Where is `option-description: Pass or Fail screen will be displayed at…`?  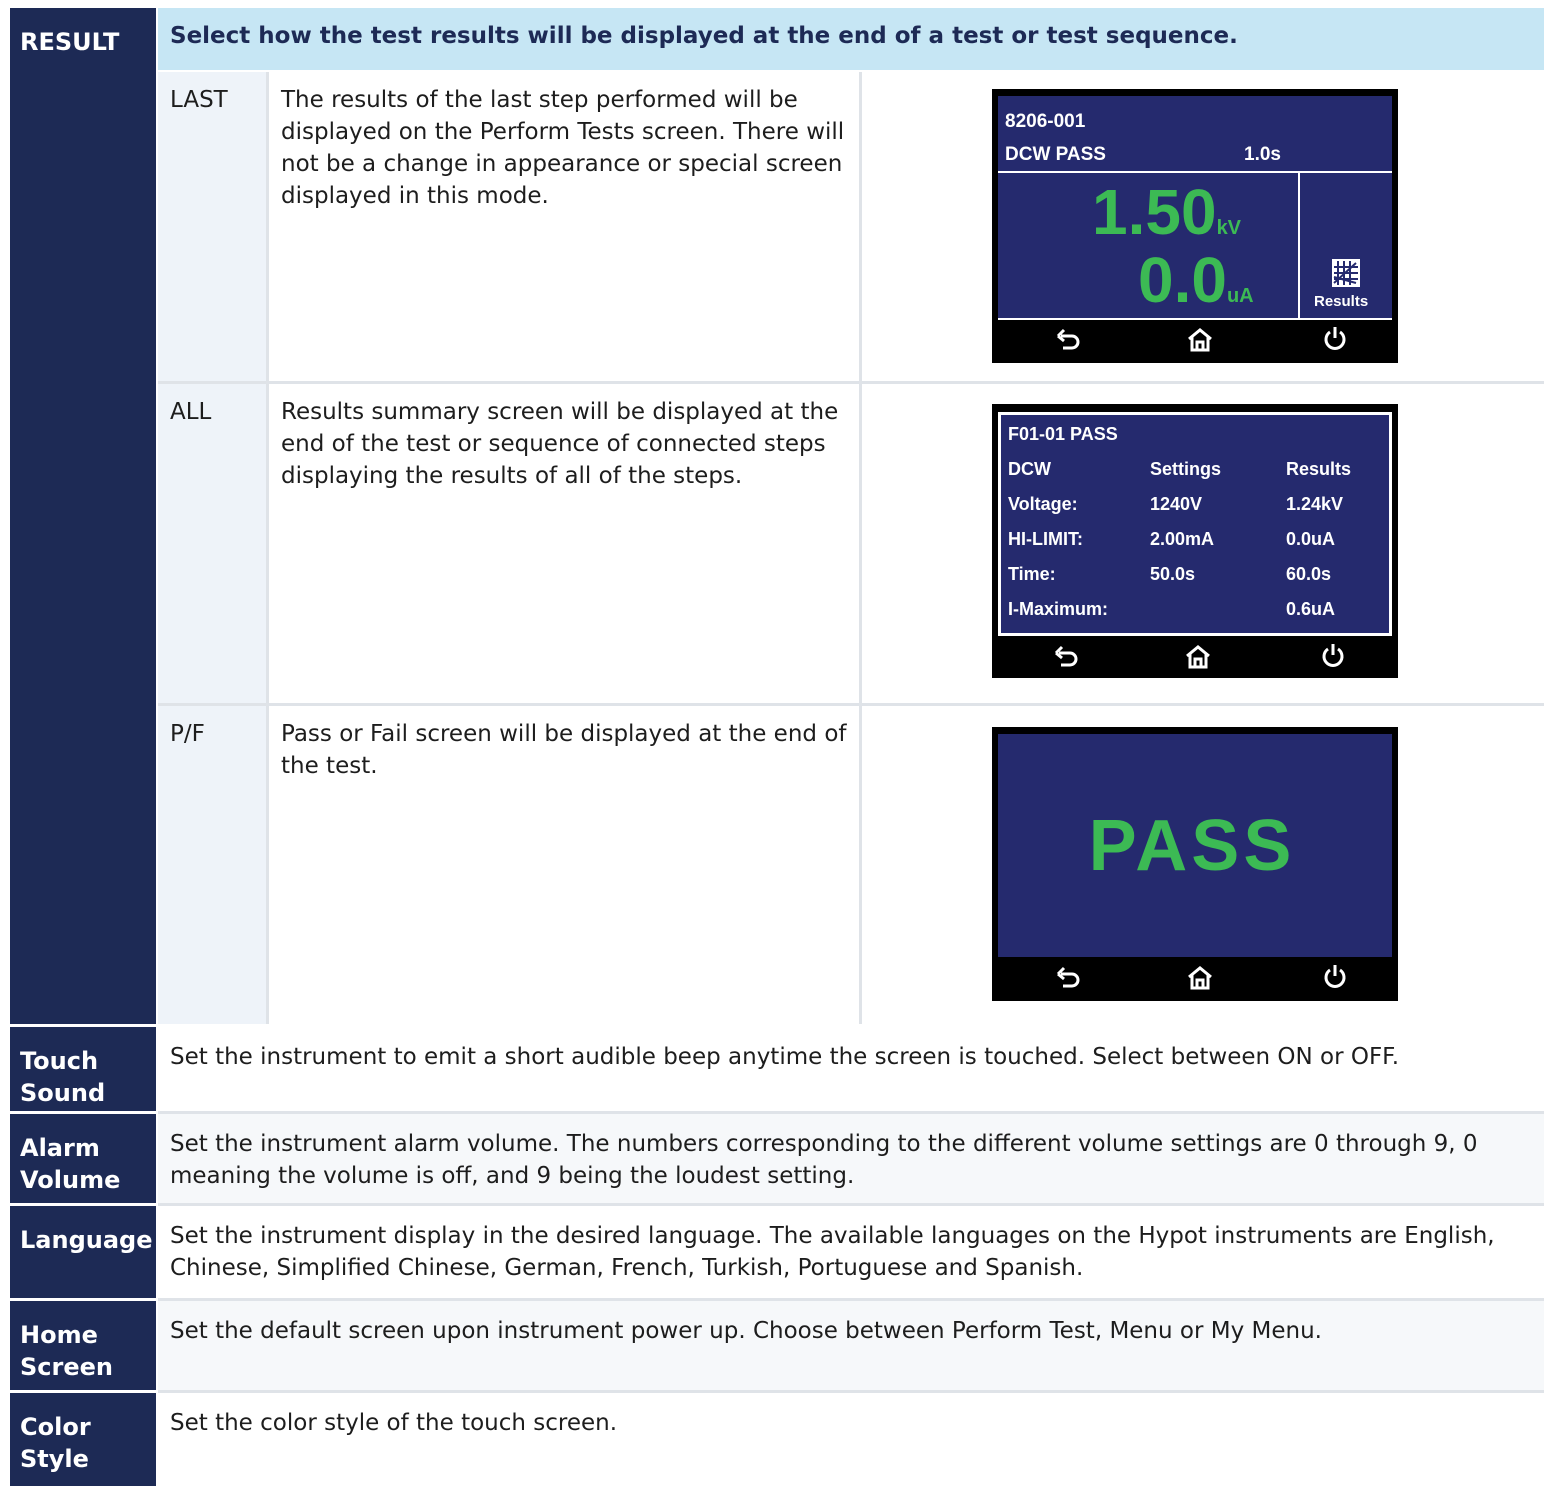
option-description: Pass or Fail screen will be displayed at… is located at coordinates (564, 750).